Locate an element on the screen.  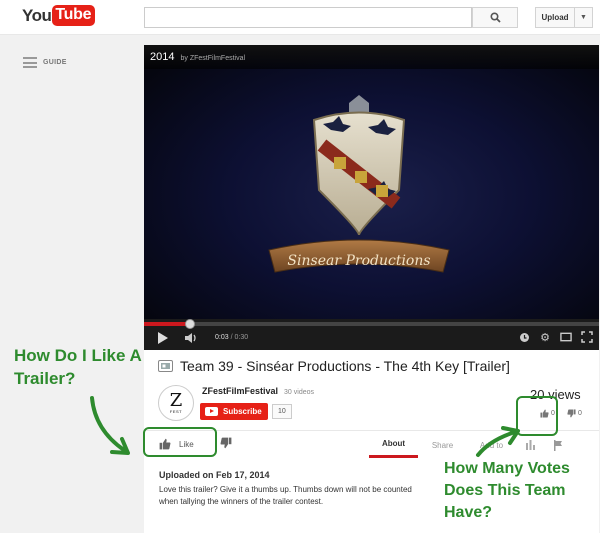
video-title-bar: 2014 by ZFestFilmFestival is located at coordinates (371, 57).